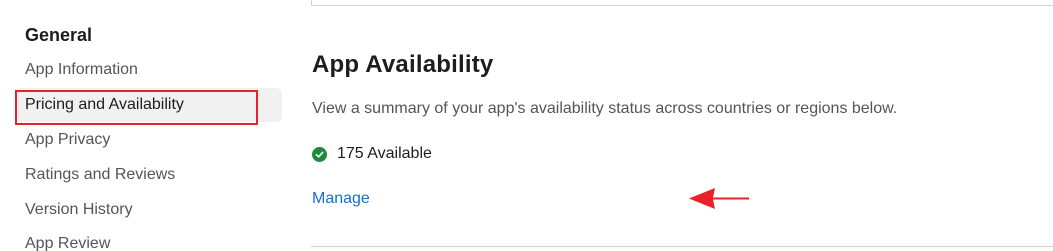 The height and width of the screenshot is (251, 1053). I want to click on section-title: App Availability, so click(403, 64).